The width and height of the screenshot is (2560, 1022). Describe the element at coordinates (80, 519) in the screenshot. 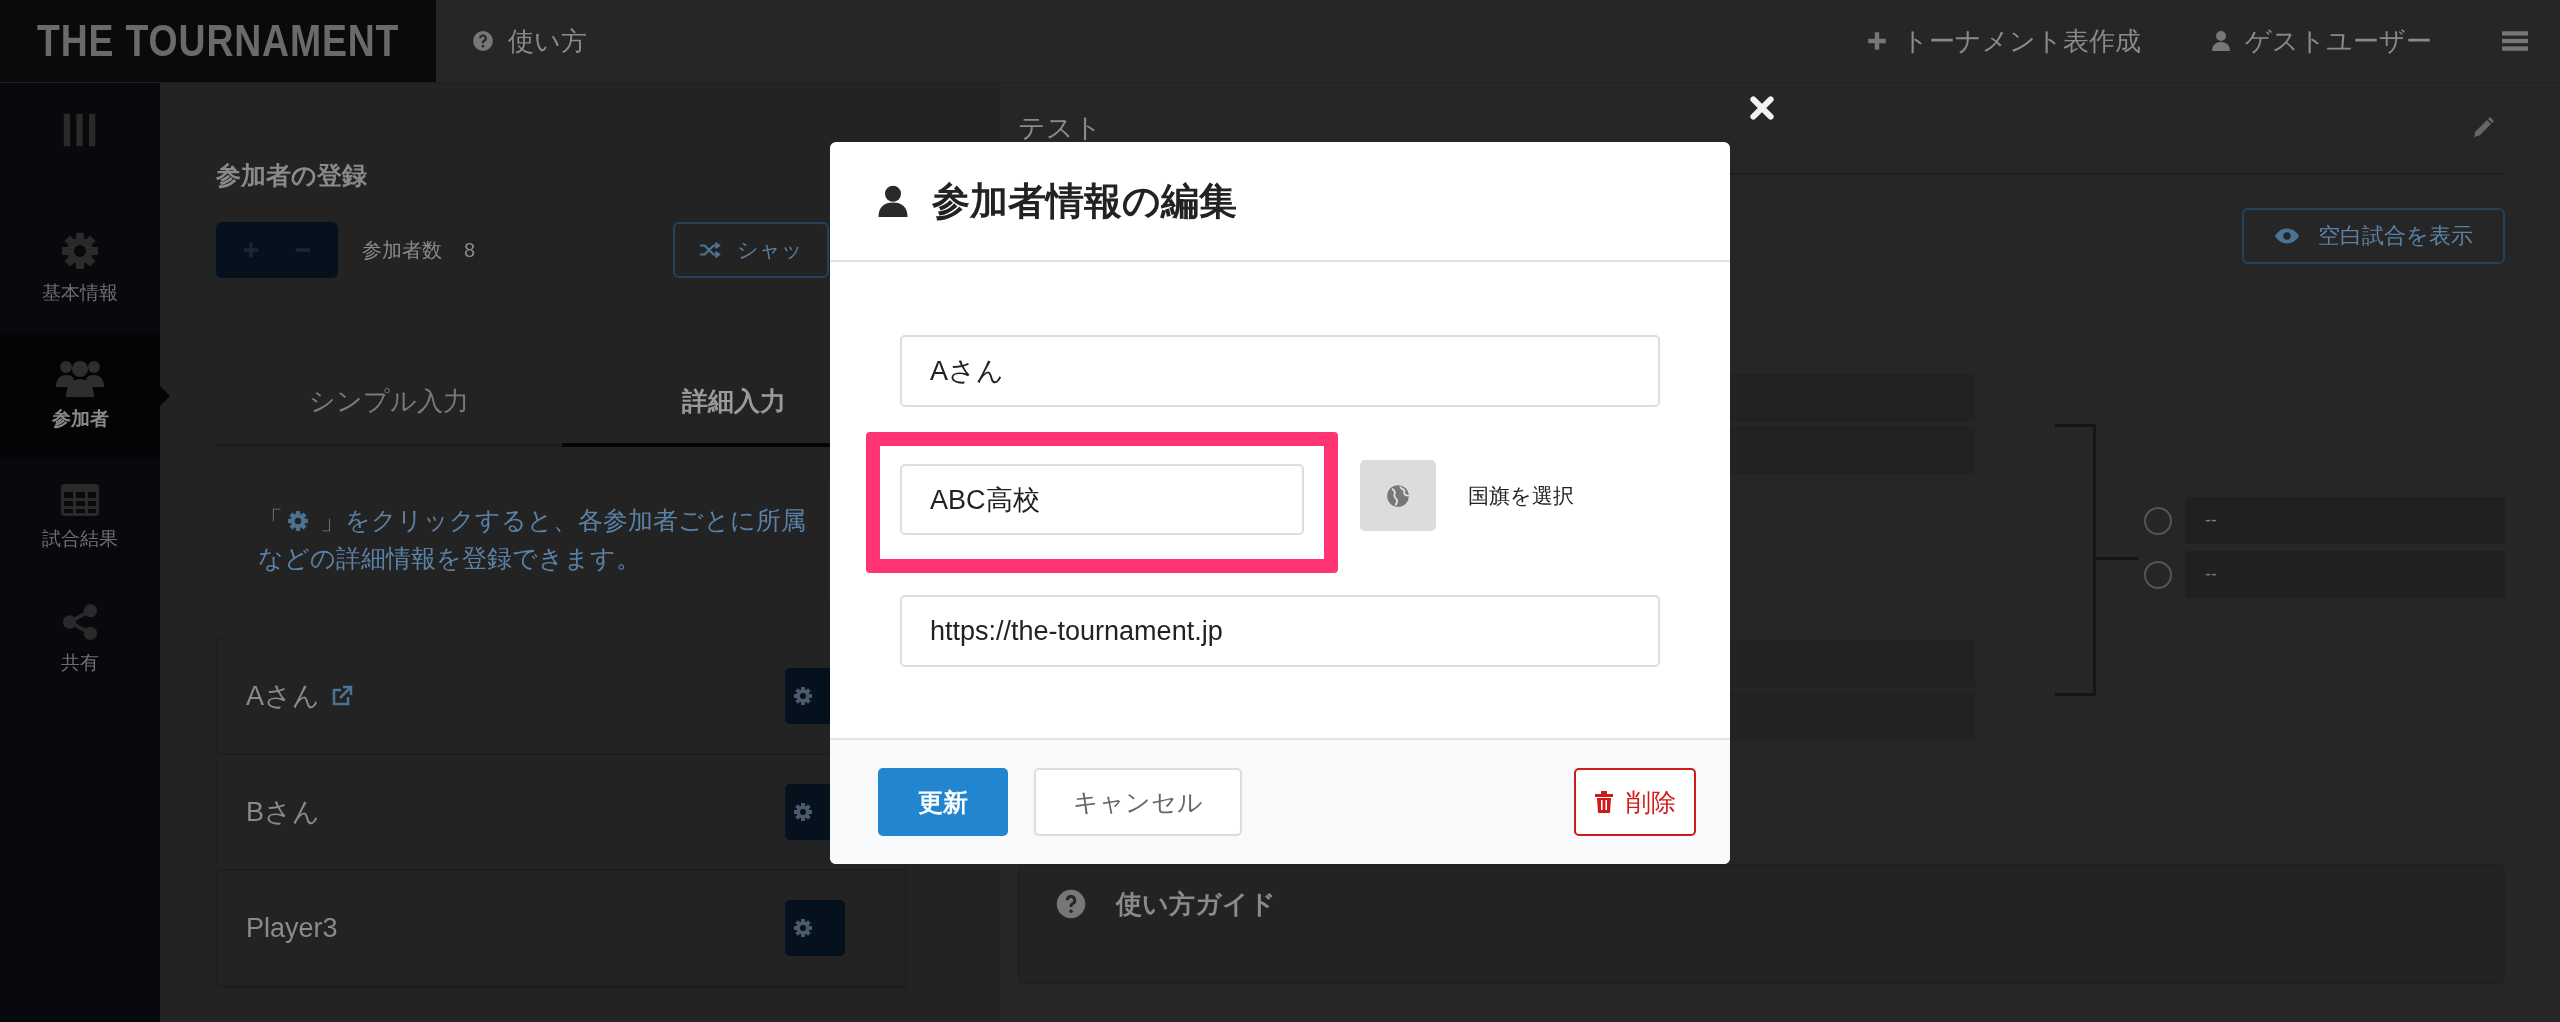

I see `sidebar-item: 試合結果` at that location.